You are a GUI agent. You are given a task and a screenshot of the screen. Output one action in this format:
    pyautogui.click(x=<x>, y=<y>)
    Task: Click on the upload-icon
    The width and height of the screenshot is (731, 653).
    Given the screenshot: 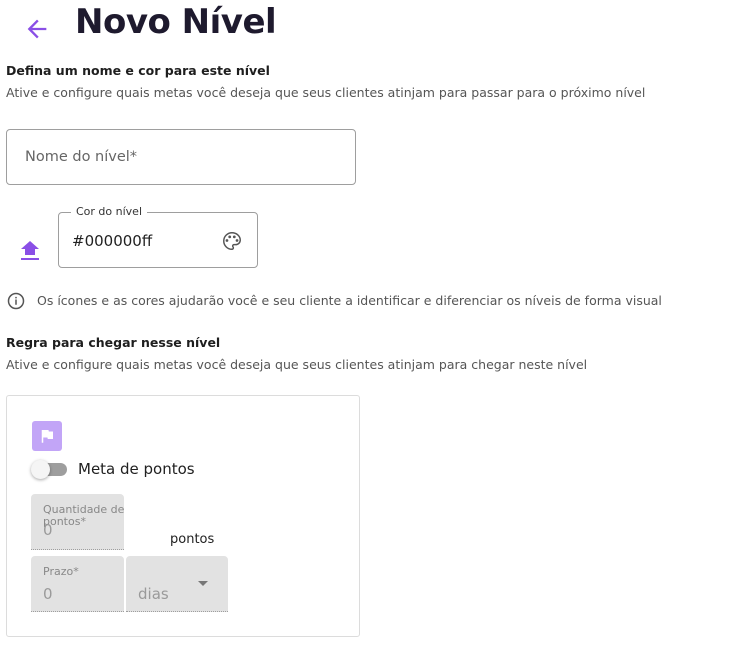 What is the action you would take?
    pyautogui.click(x=30, y=251)
    